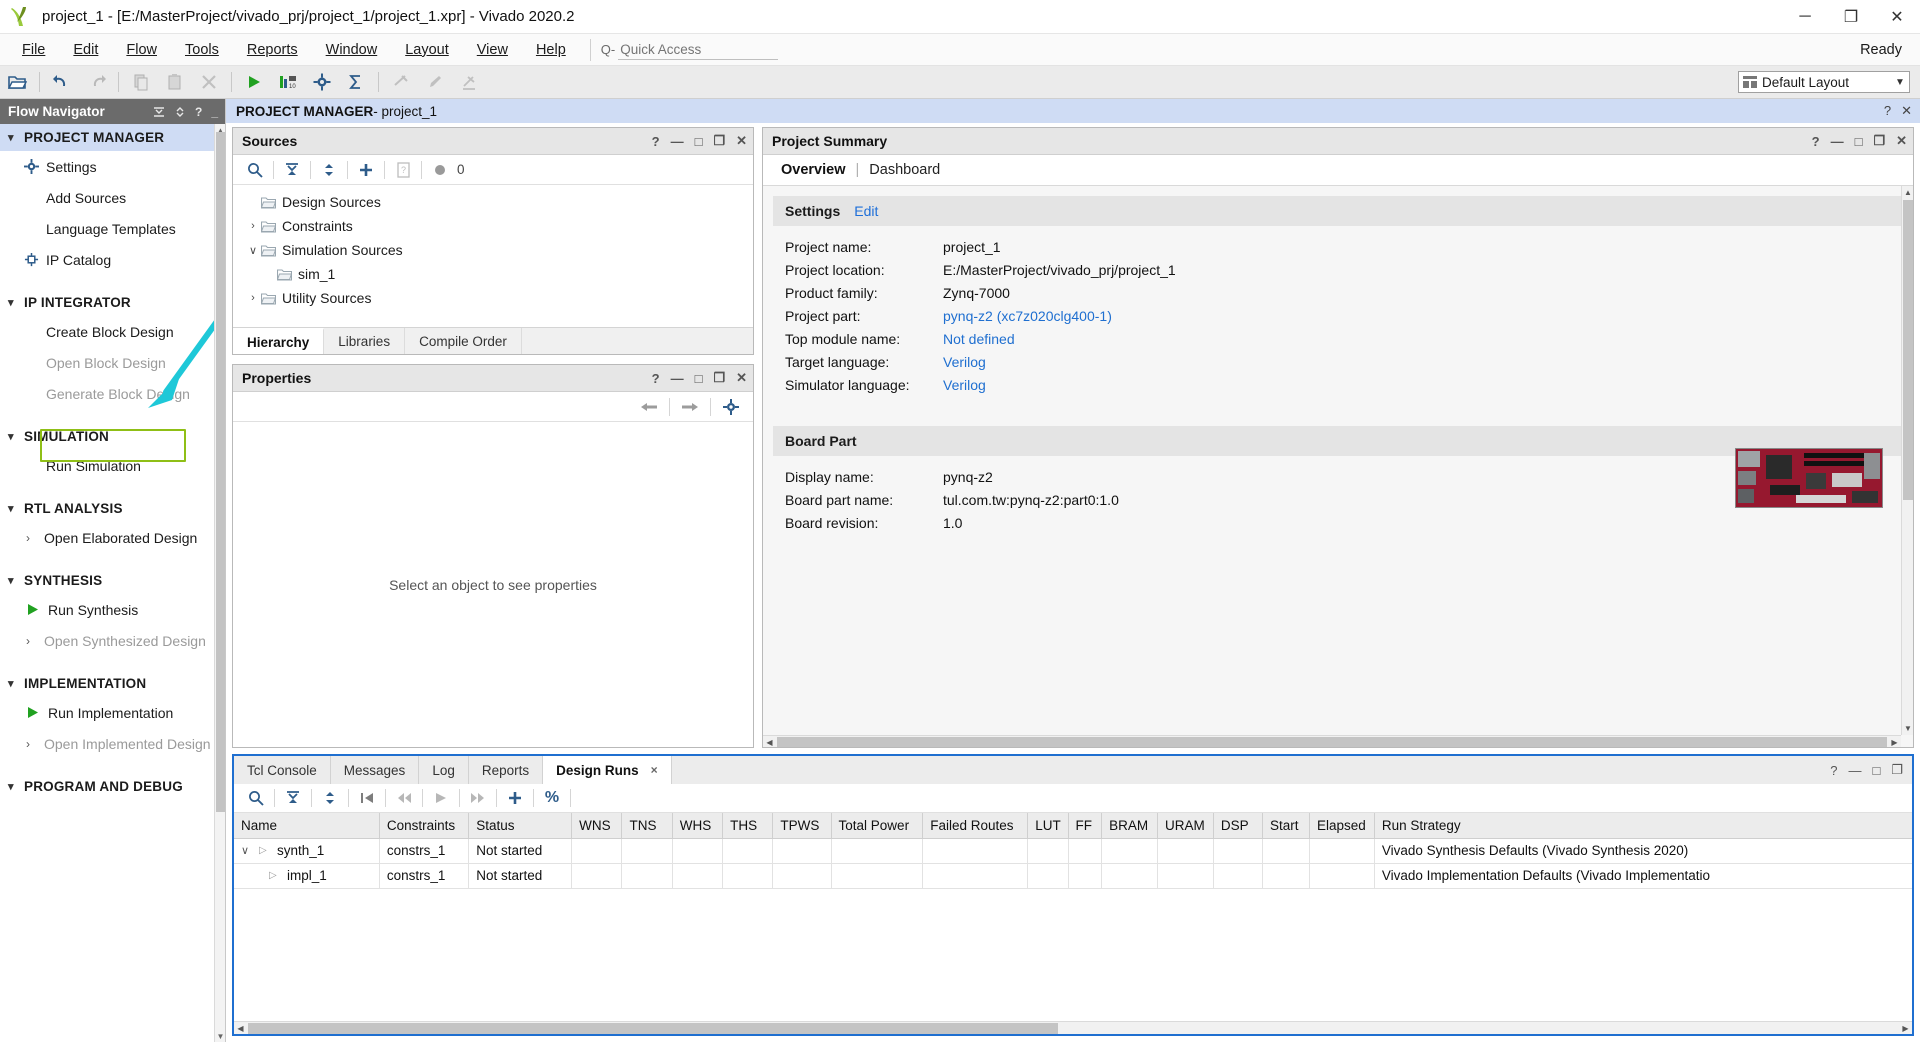 This screenshot has width=1920, height=1042. Describe the element at coordinates (813, 170) in the screenshot. I see `tab-overview: Overview` at that location.